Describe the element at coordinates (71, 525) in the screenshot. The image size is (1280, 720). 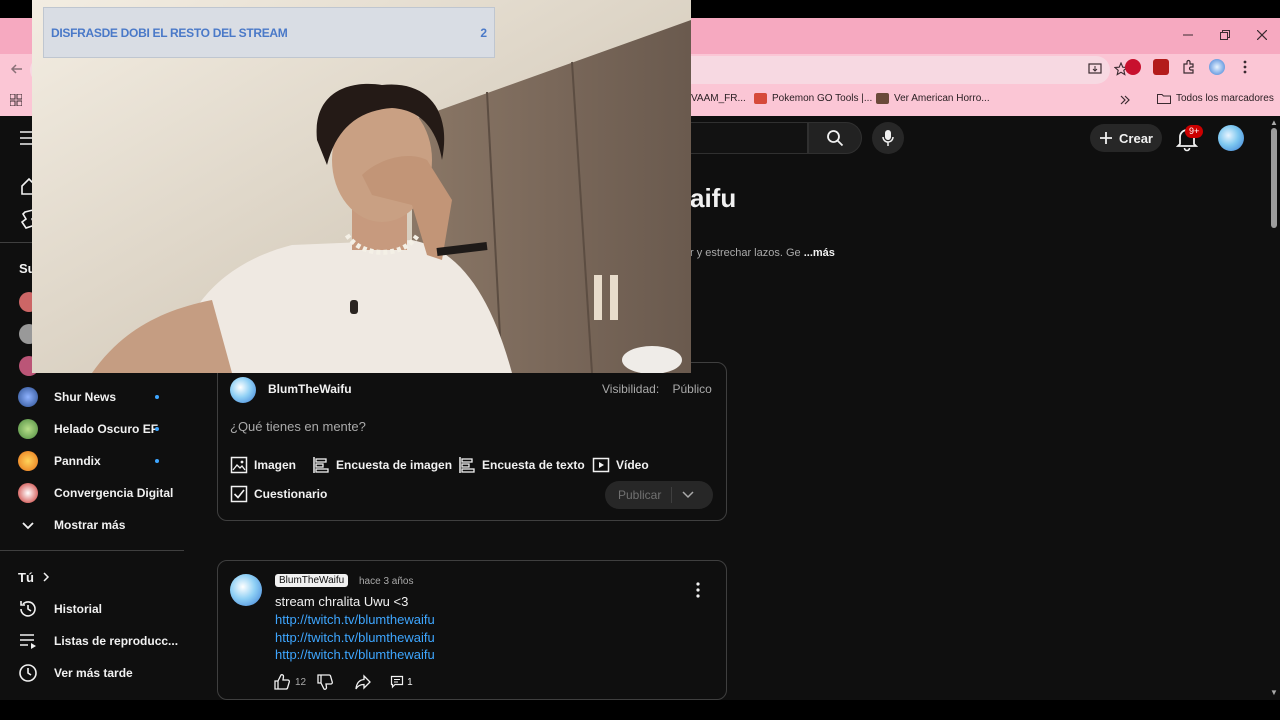
I see `show-more-button: Mostrar más` at that location.